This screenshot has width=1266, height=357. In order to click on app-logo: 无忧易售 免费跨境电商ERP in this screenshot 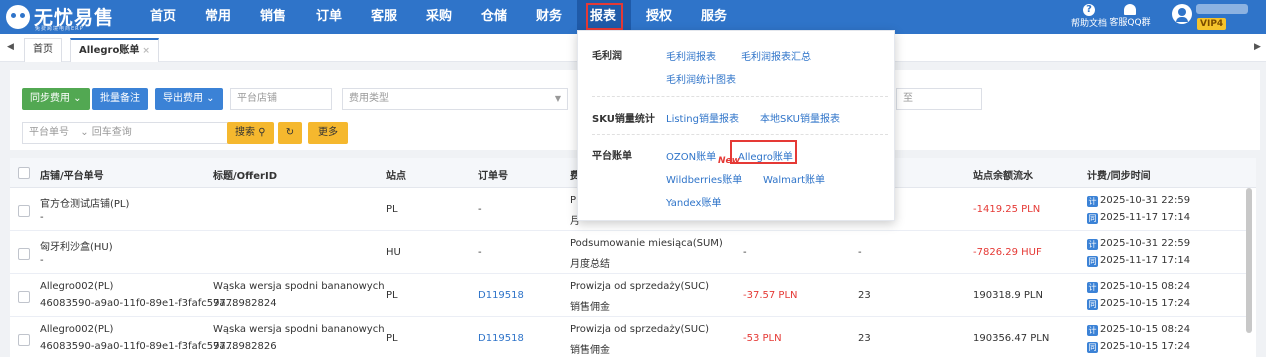, I will do `click(73, 17)`.